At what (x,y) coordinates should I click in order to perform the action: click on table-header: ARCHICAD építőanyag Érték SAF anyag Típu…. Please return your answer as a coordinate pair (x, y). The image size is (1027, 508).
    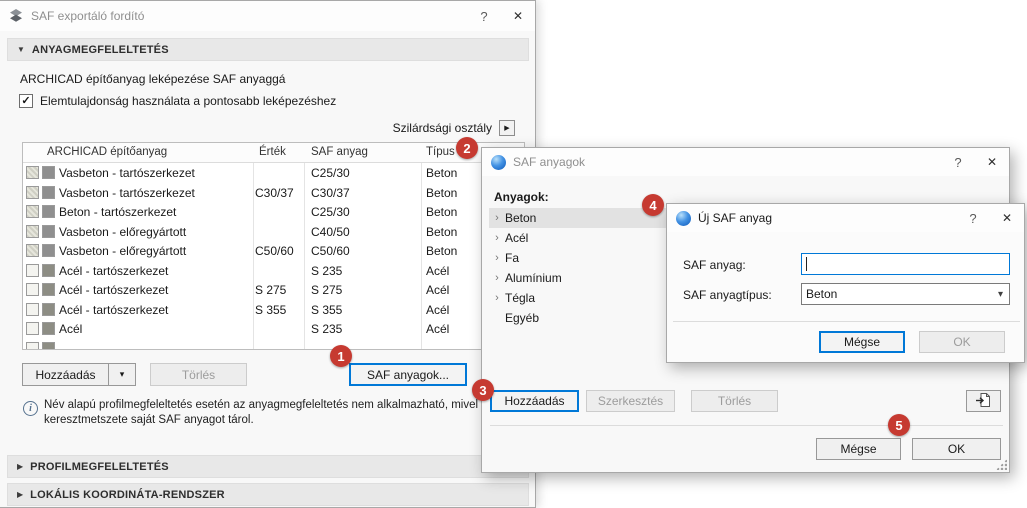
    Looking at the image, I should click on (273, 153).